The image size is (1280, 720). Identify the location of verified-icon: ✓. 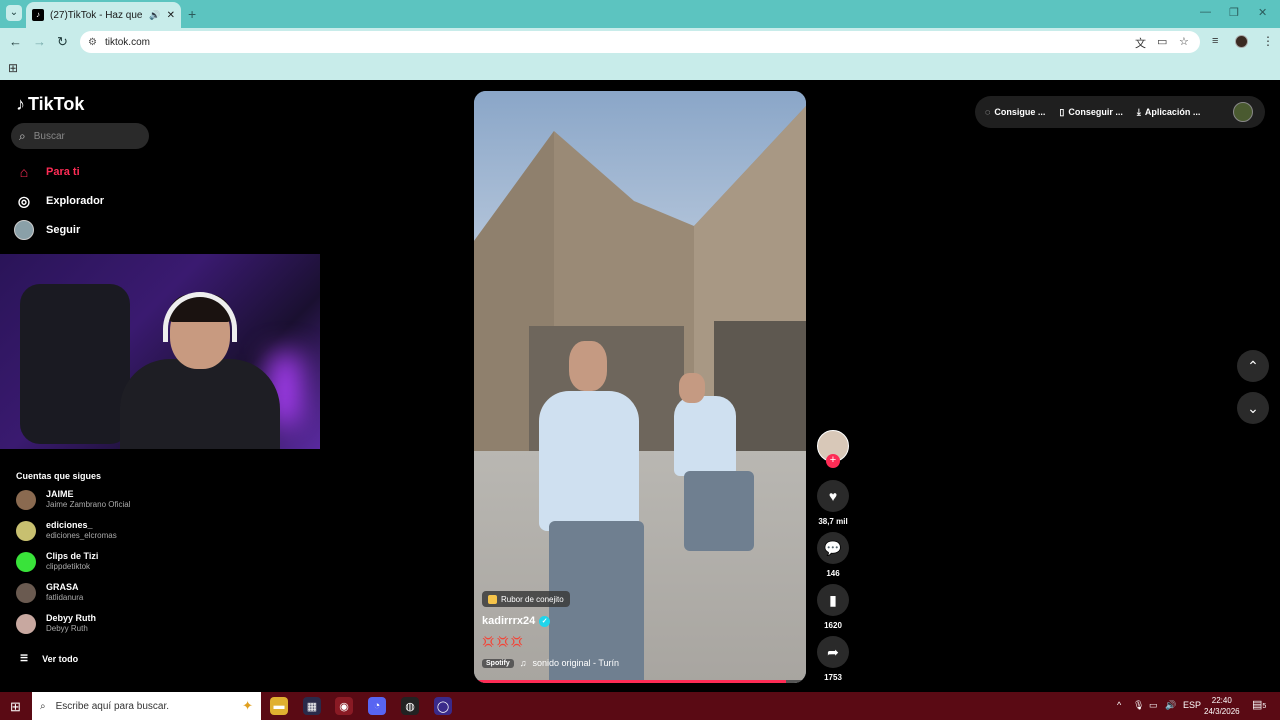
(545, 621).